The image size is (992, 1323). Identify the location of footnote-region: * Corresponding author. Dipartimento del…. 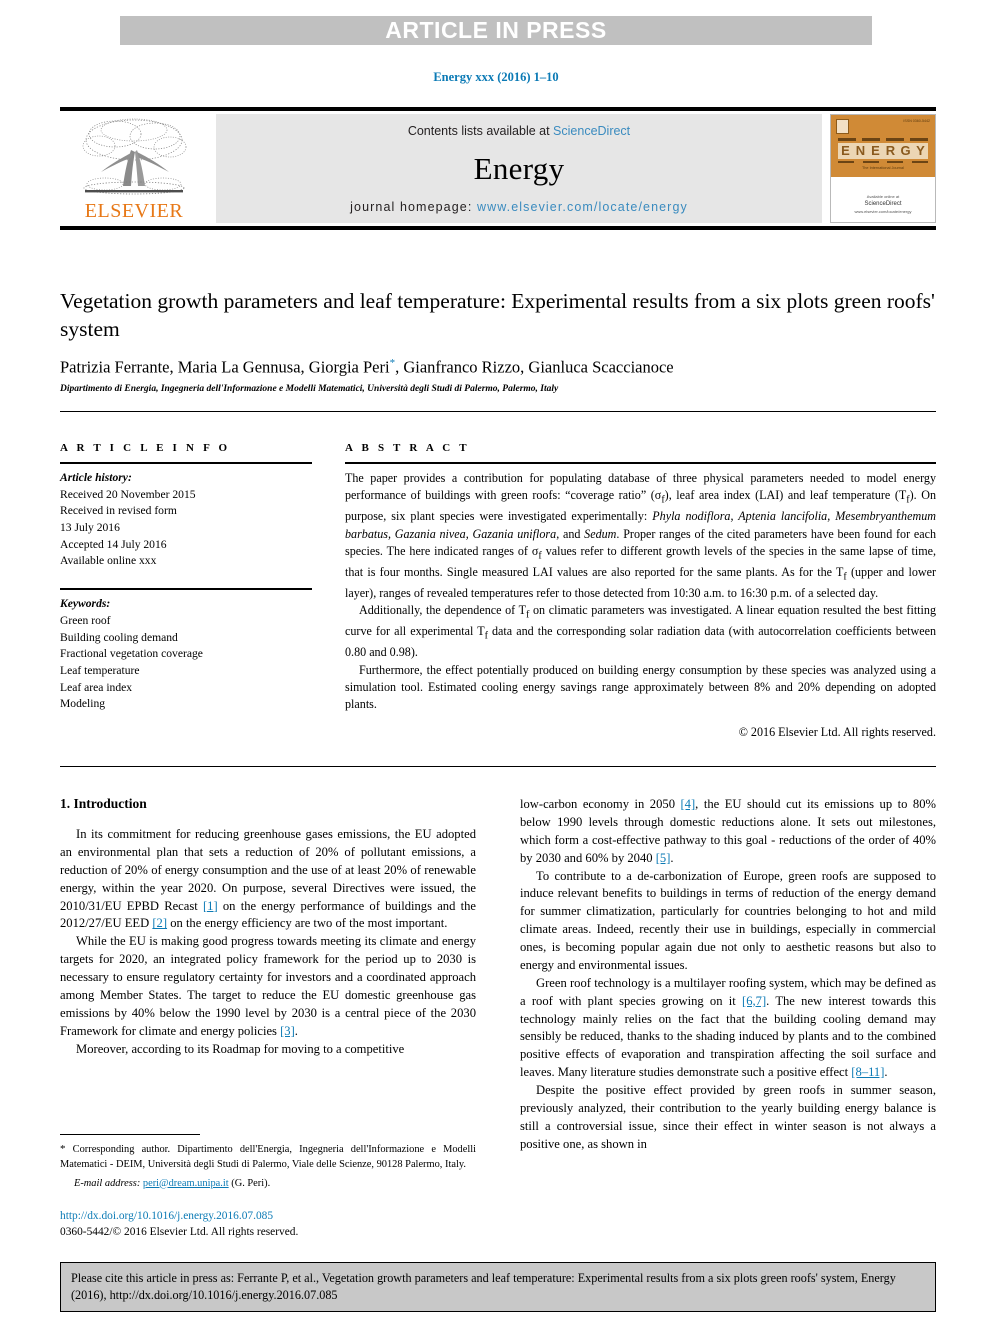
(268, 1187).